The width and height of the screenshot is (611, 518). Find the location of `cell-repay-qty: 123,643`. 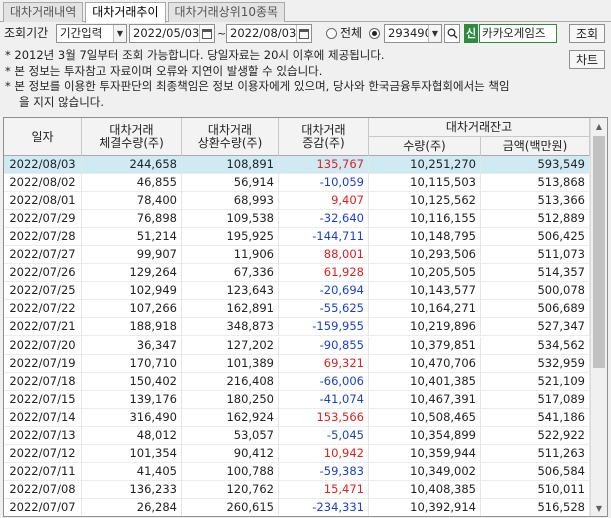

cell-repay-qty: 123,643 is located at coordinates (230, 291).